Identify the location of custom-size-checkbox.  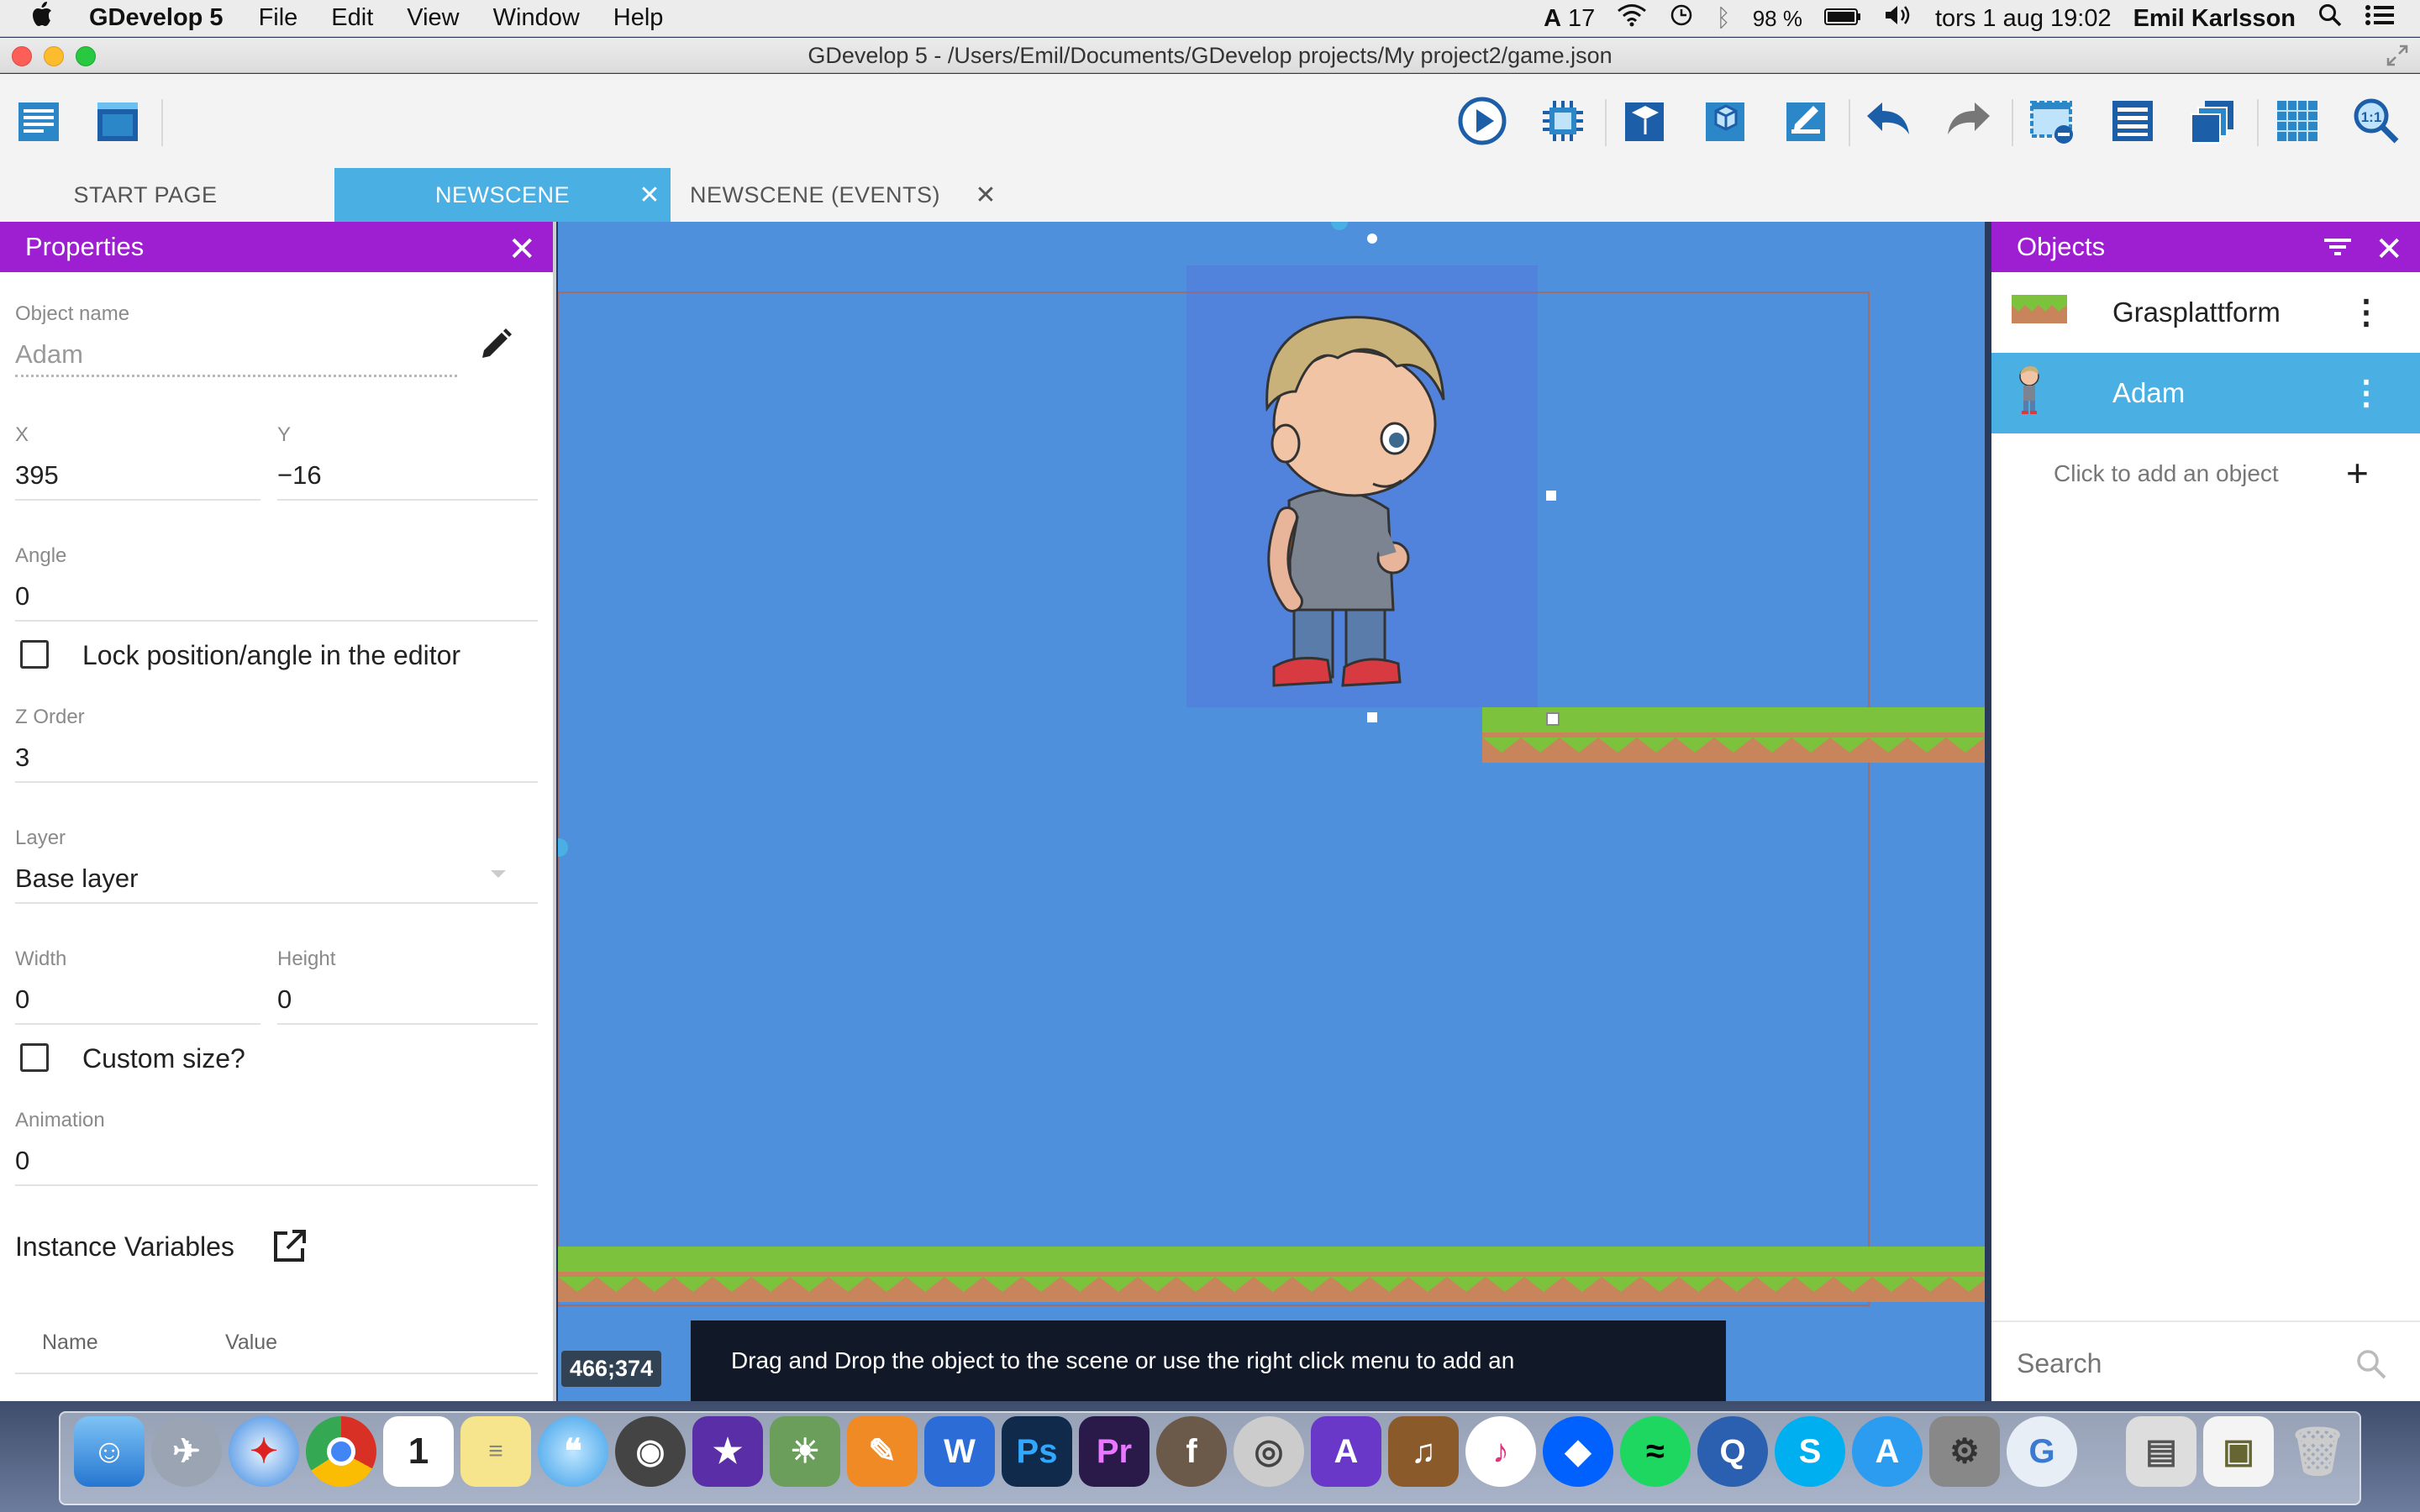
(34, 1057).